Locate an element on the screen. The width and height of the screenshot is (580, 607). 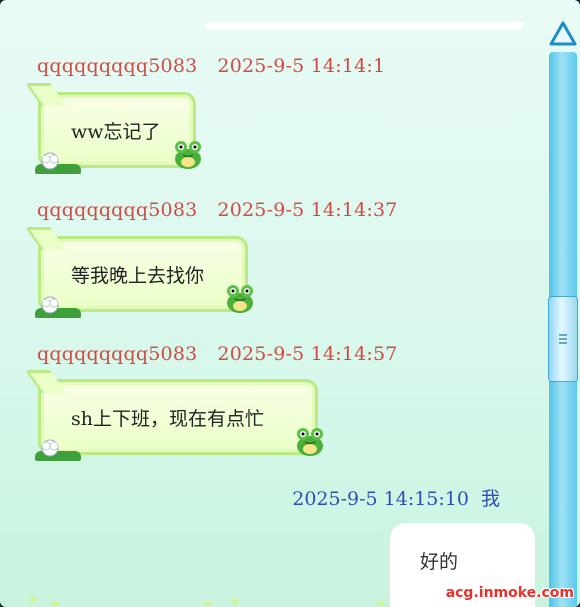
message-bubble: sh上下班，现在有点忙 is located at coordinates (173, 415).